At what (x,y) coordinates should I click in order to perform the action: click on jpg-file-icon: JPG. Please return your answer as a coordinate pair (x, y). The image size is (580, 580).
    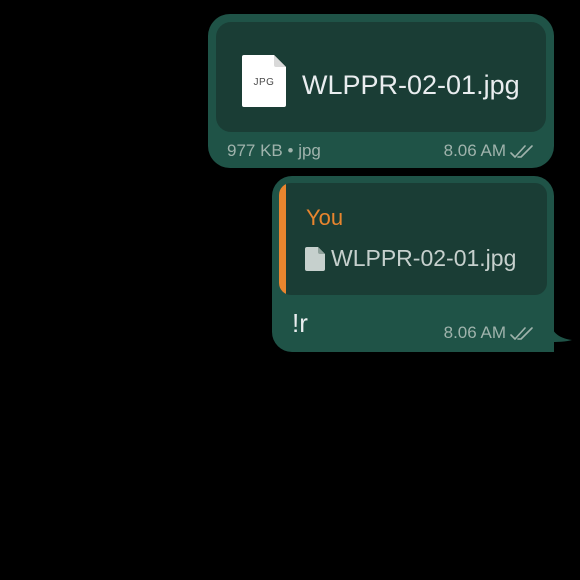
    Looking at the image, I should click on (264, 81).